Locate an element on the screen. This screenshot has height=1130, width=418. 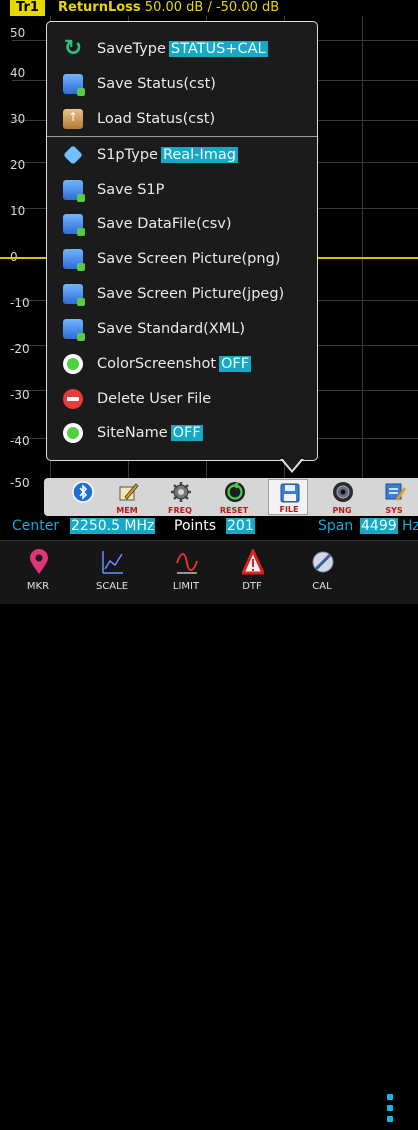
span-value: 4499 is located at coordinates (379, 526).